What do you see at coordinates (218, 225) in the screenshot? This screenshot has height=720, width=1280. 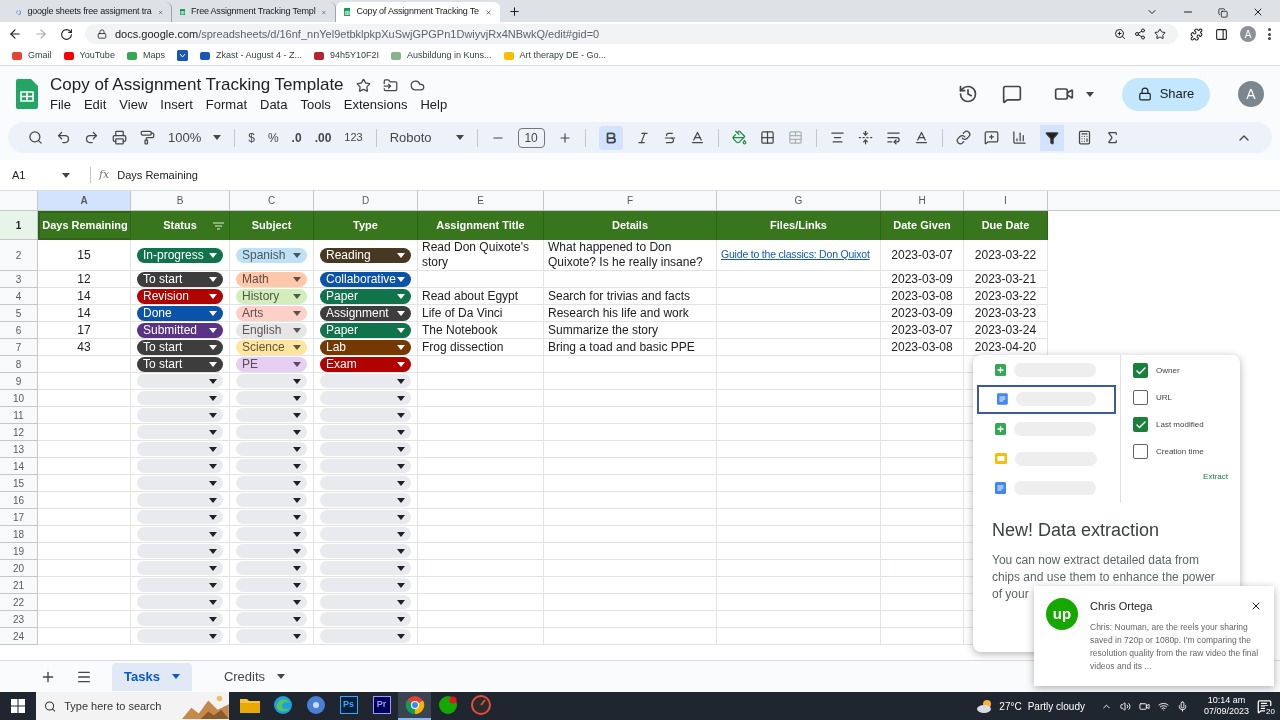 I see `filter-icon` at bounding box center [218, 225].